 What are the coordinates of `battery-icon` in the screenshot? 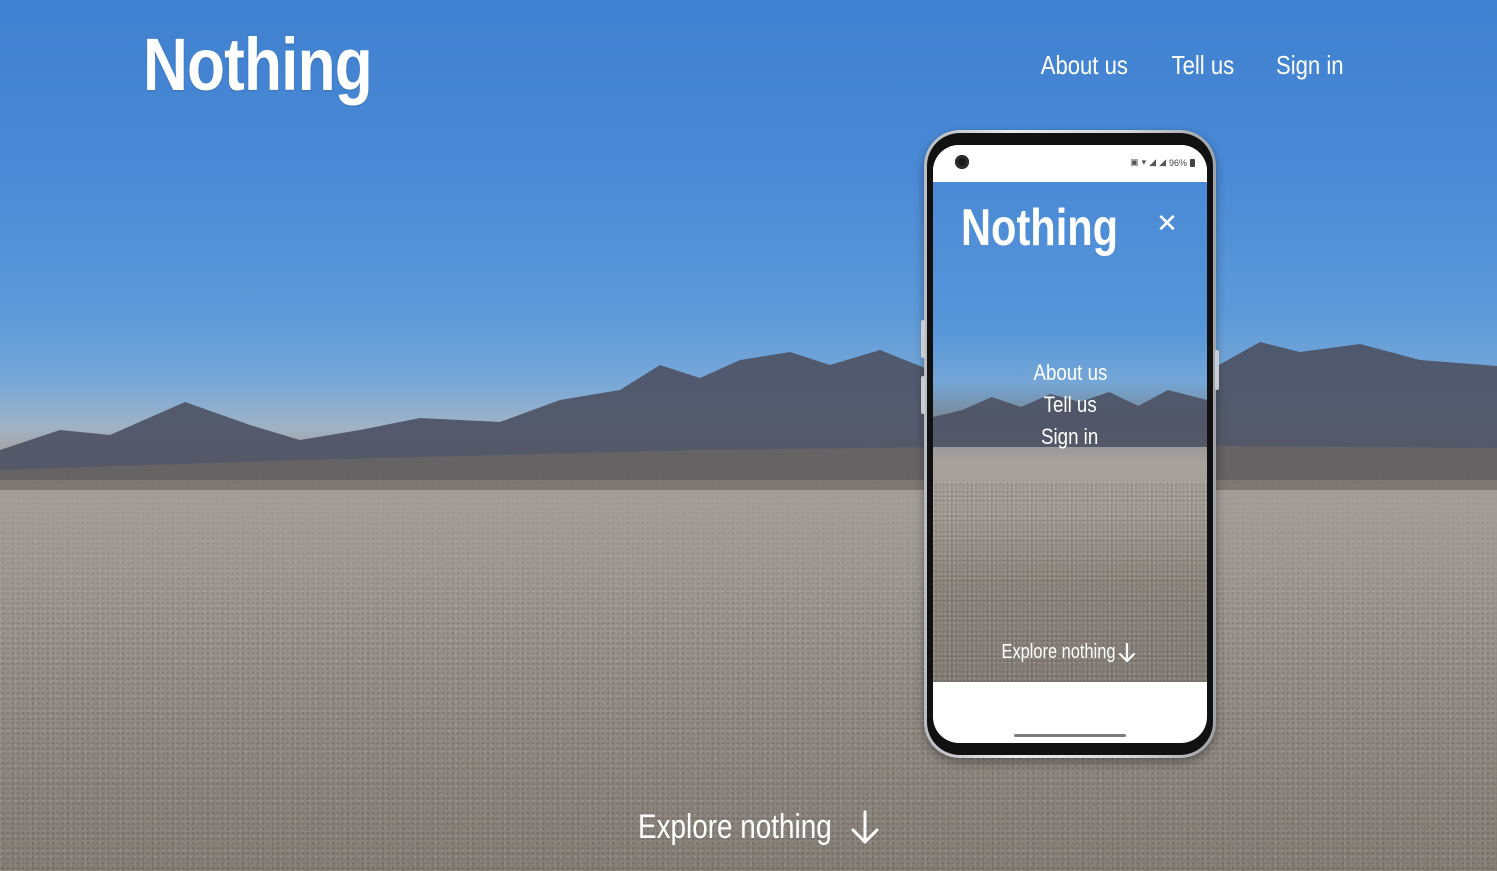 It's located at (1192, 162).